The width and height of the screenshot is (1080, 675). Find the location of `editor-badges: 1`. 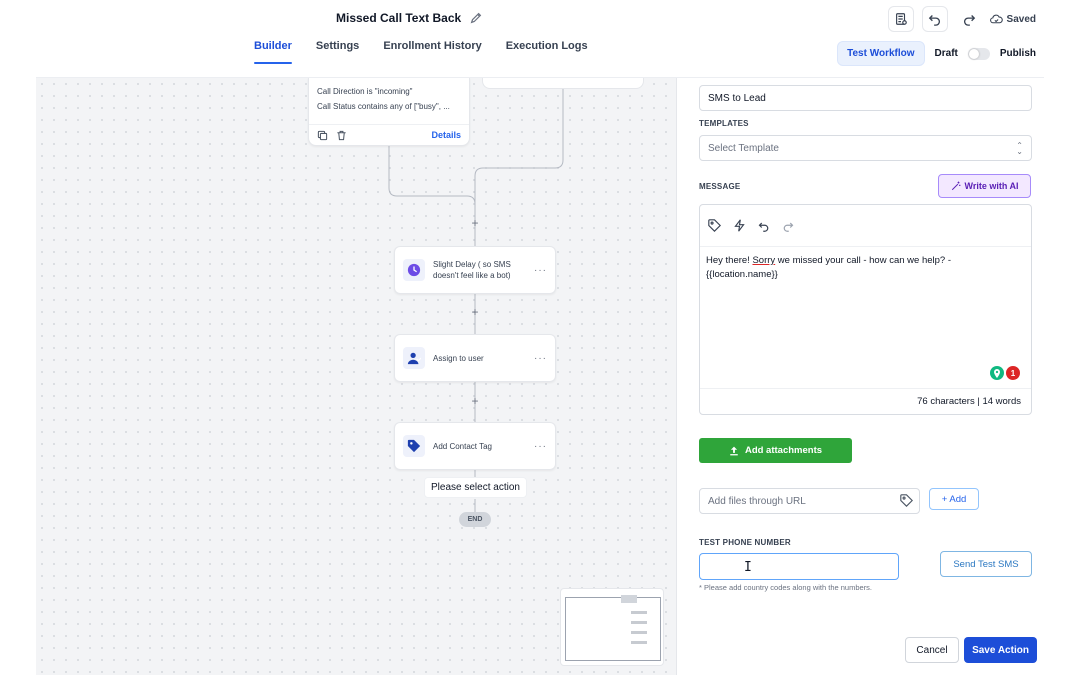

editor-badges: 1 is located at coordinates (1005, 373).